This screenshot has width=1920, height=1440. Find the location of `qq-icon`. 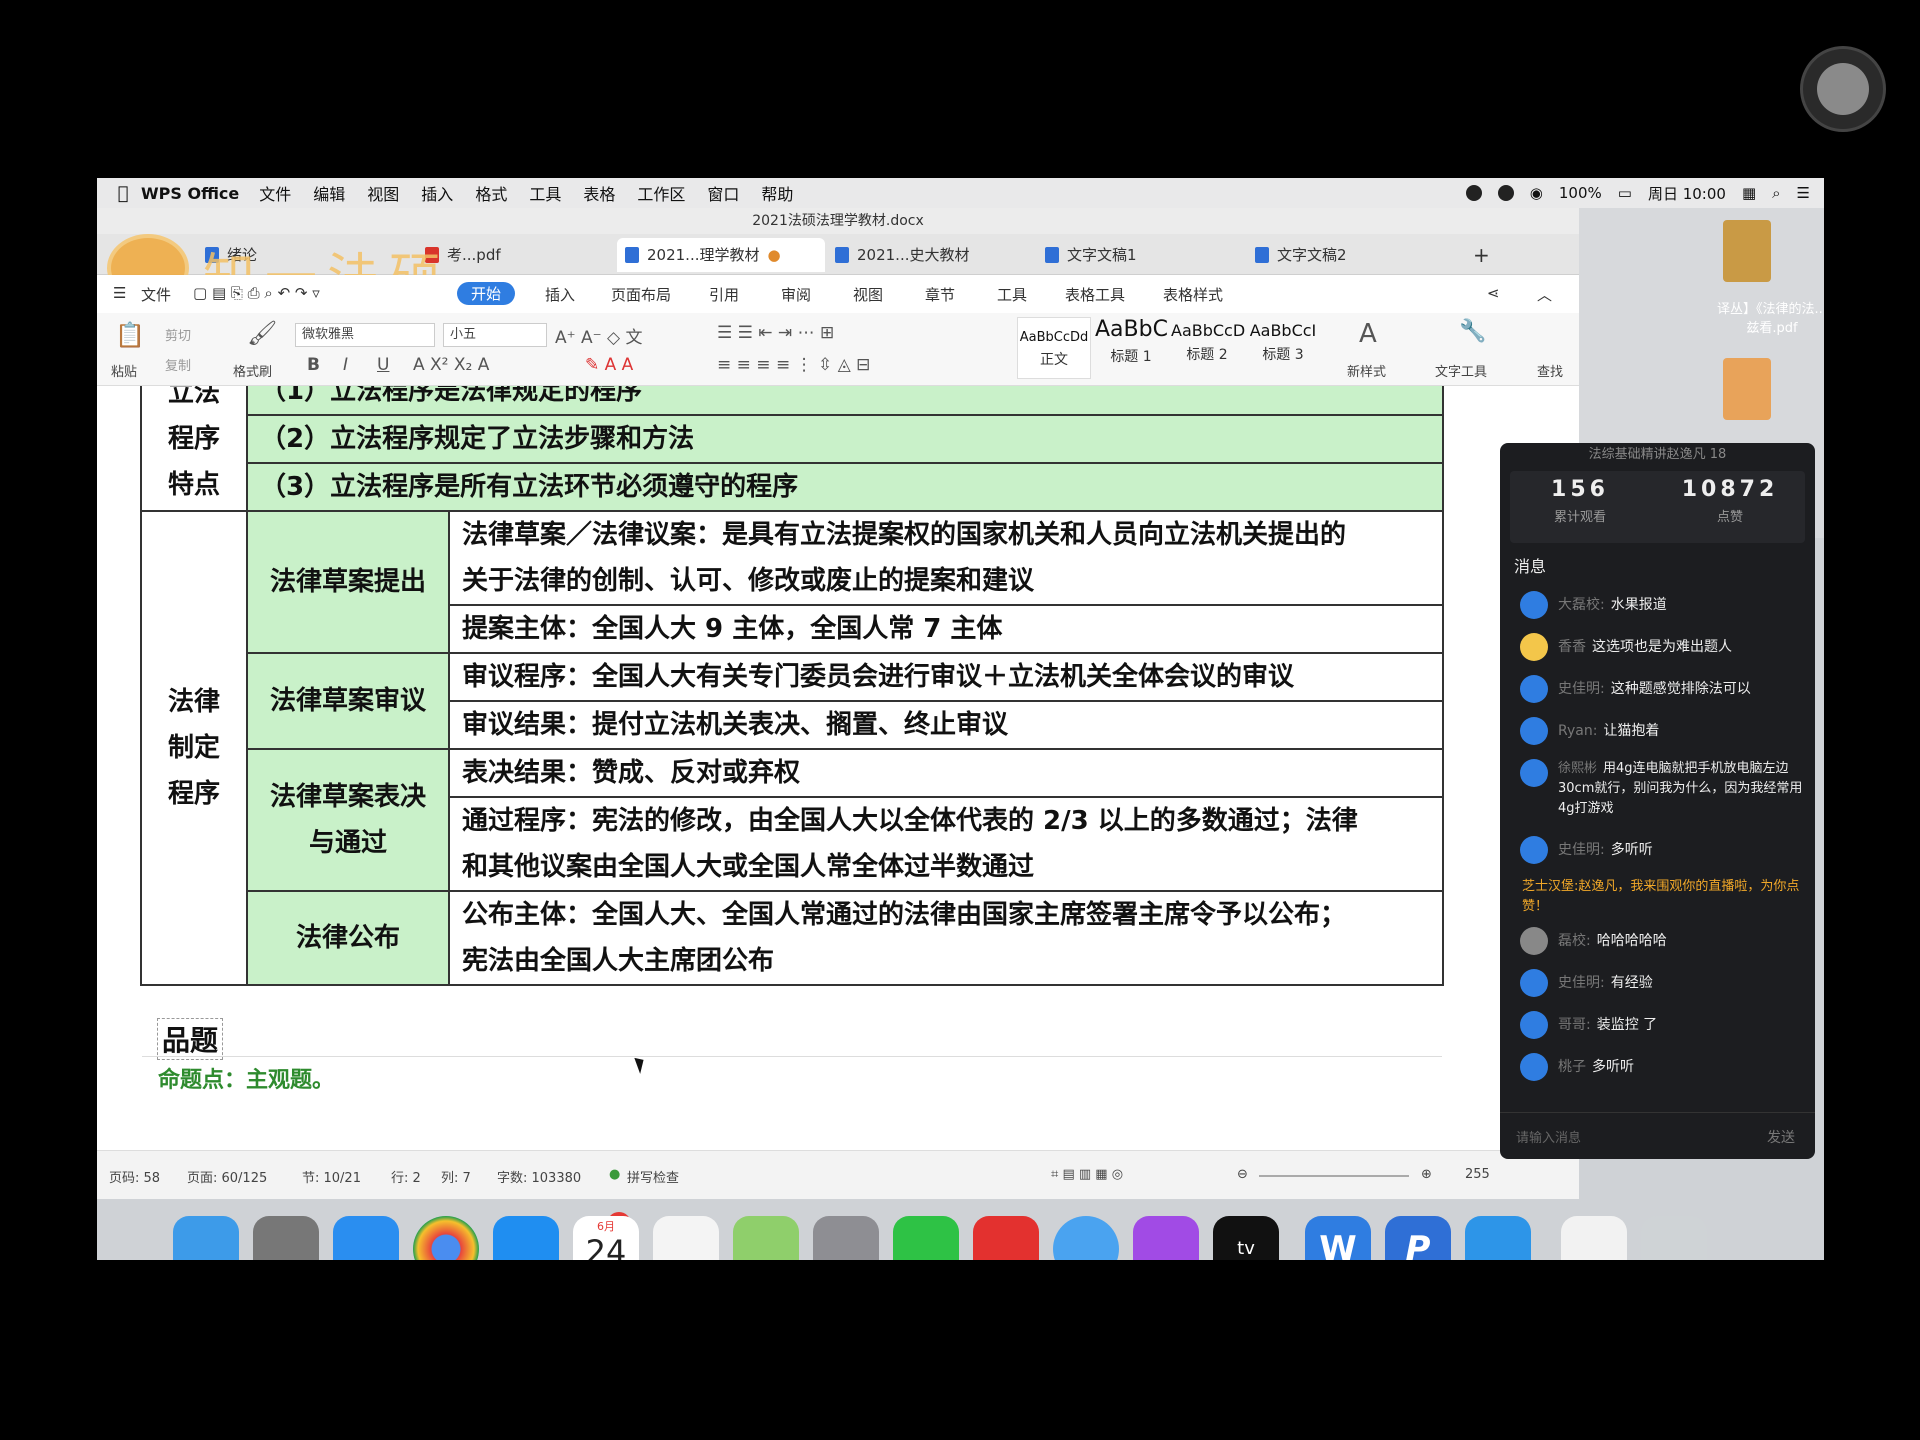

qq-icon is located at coordinates (1086, 1238).